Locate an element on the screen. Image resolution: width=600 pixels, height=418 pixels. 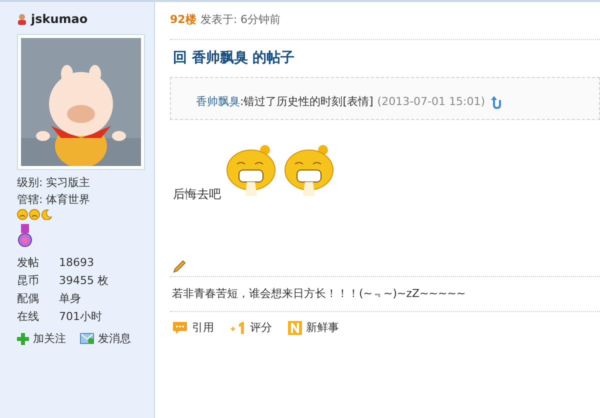
quote-author-link: 香帅飘臭 is located at coordinates (218, 101).